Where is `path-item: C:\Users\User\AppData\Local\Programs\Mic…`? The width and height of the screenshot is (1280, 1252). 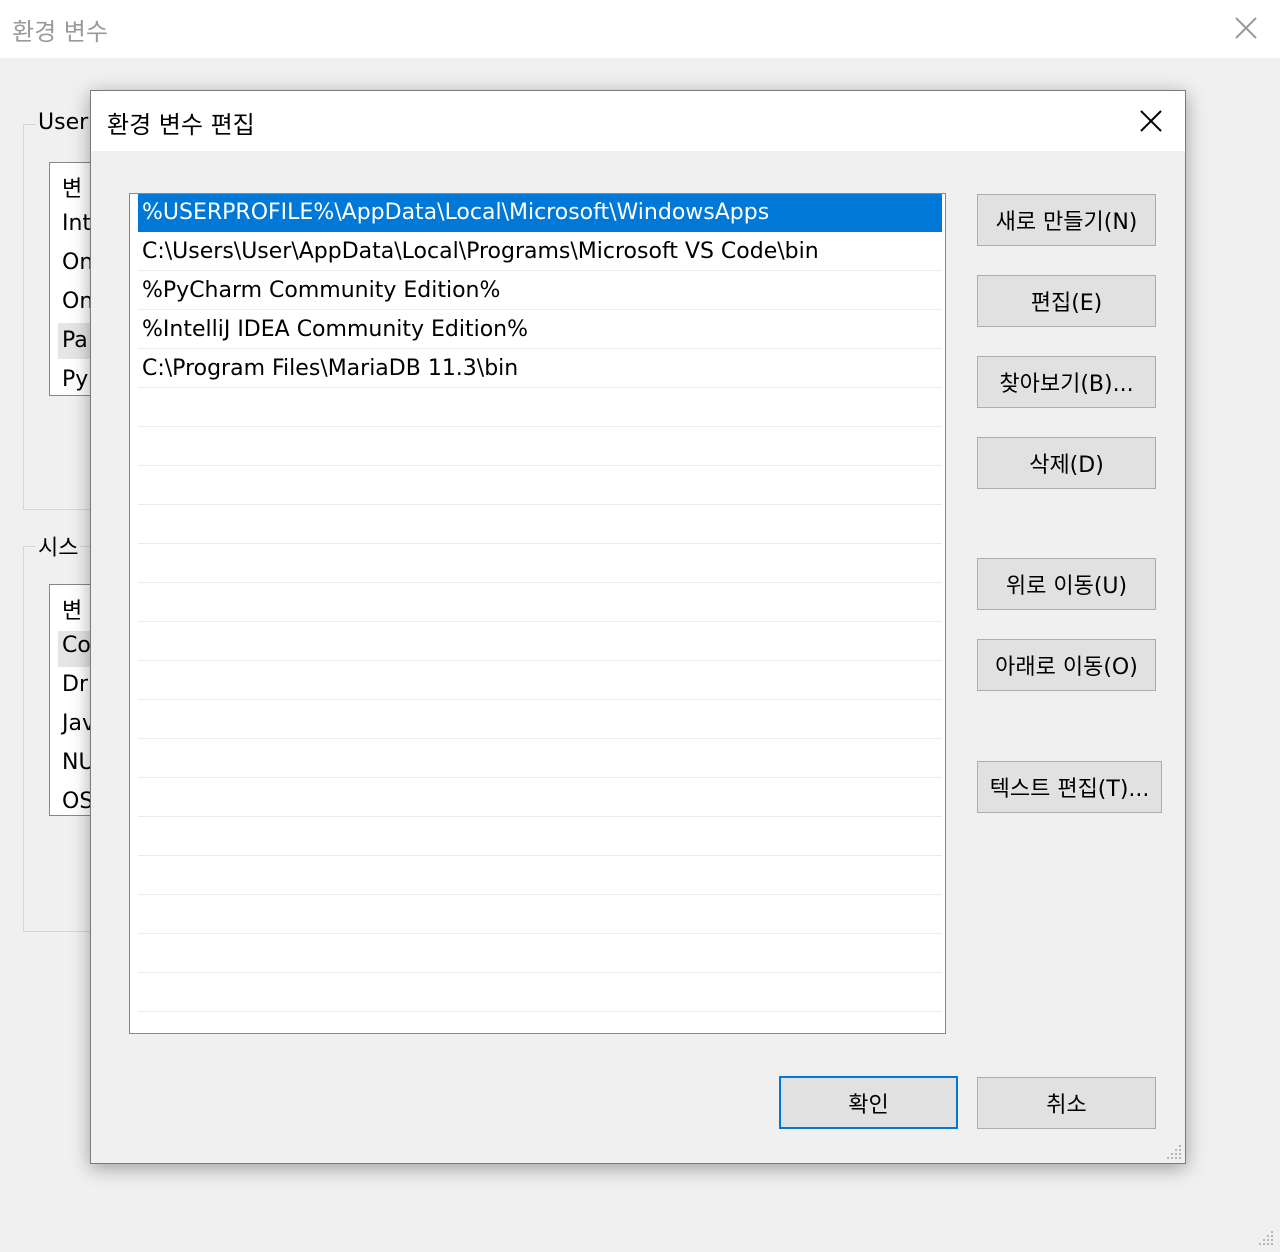 path-item: C:\Users\User\AppData\Local\Programs\Mic… is located at coordinates (540, 252).